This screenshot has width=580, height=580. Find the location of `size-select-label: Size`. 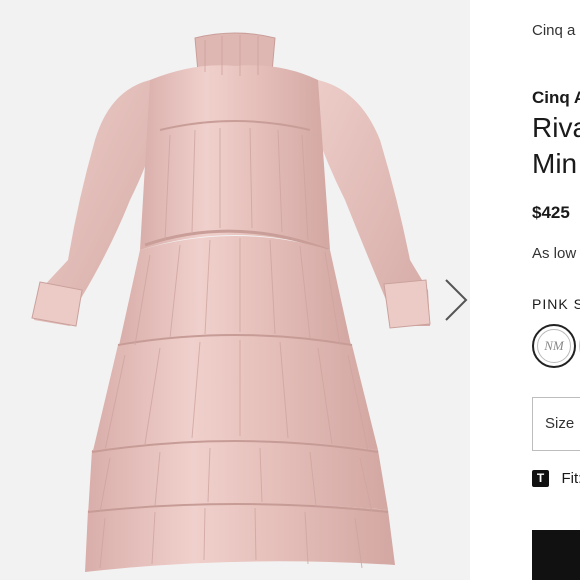

size-select-label: Size is located at coordinates (560, 423).